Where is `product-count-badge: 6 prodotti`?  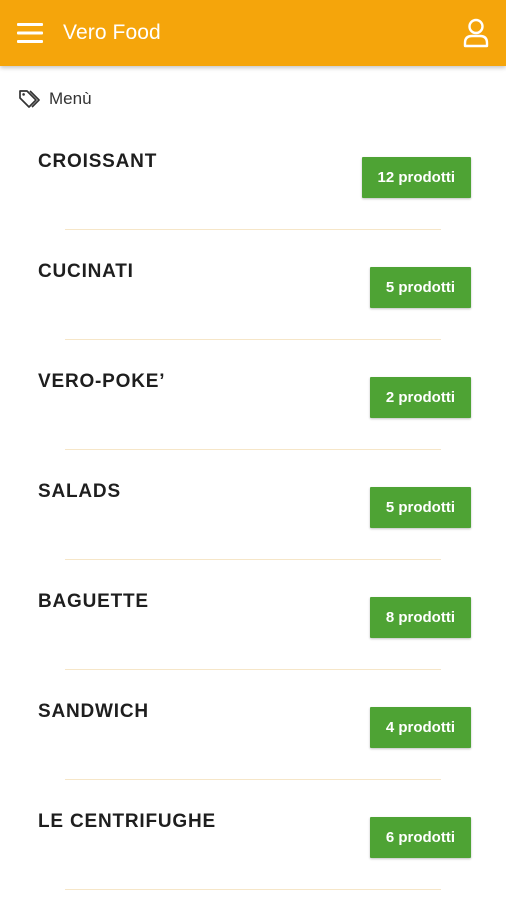
product-count-badge: 6 prodotti is located at coordinates (420, 837).